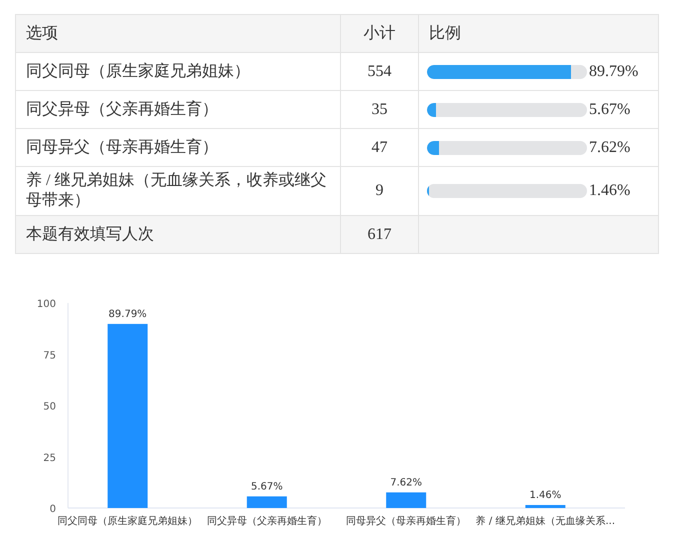 Image resolution: width=692 pixels, height=537 pixels. I want to click on table-cell: 554, so click(380, 72).